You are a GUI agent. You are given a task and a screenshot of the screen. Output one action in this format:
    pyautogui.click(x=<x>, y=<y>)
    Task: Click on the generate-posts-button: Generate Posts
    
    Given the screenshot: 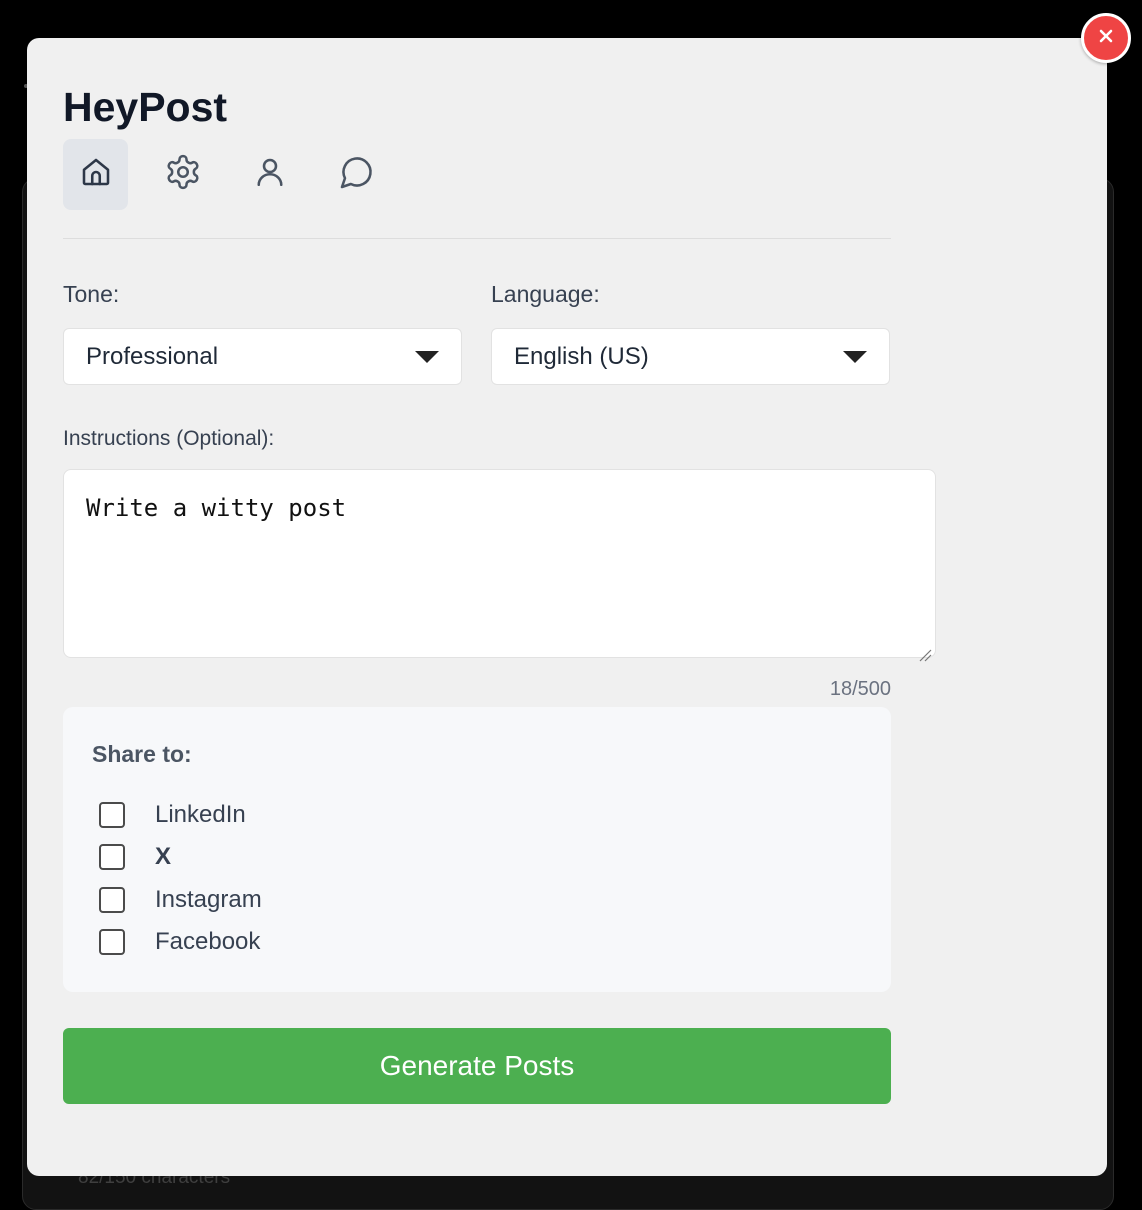 What is the action you would take?
    pyautogui.click(x=477, y=1066)
    